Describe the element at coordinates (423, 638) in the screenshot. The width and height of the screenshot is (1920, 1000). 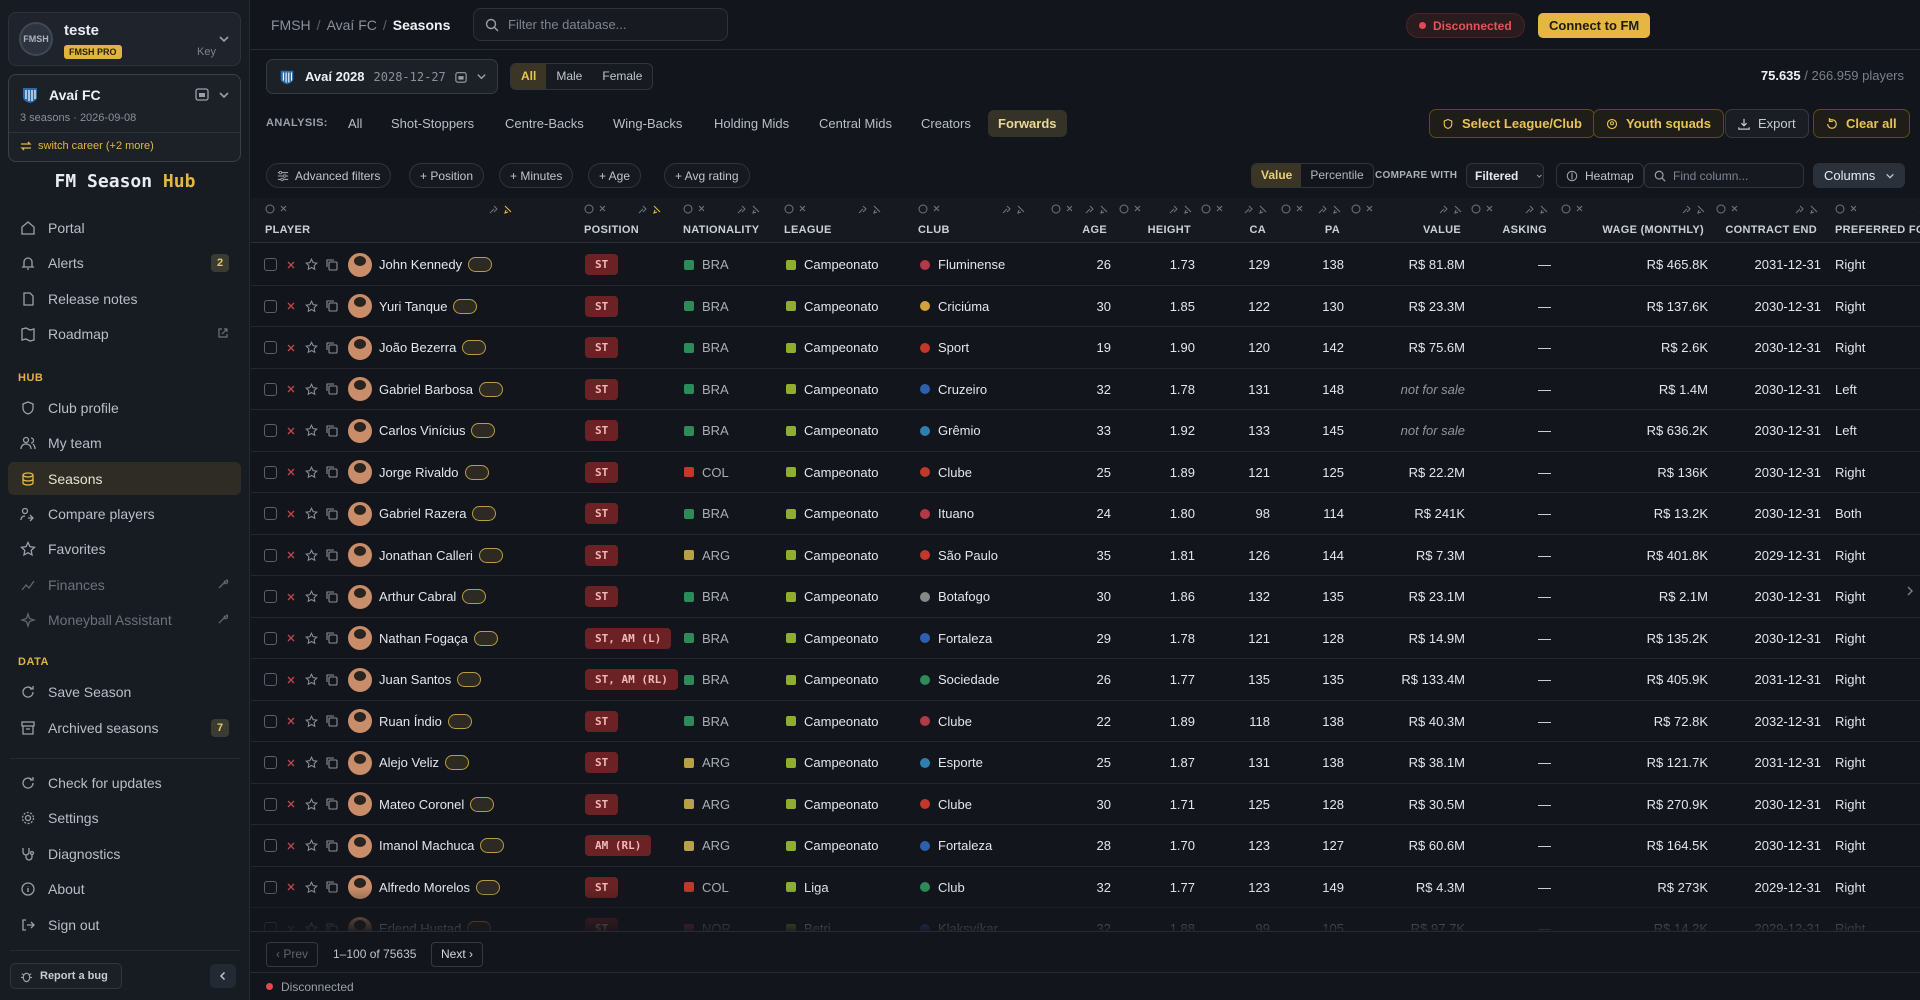
I see `player-name: Nathan Fogaça` at that location.